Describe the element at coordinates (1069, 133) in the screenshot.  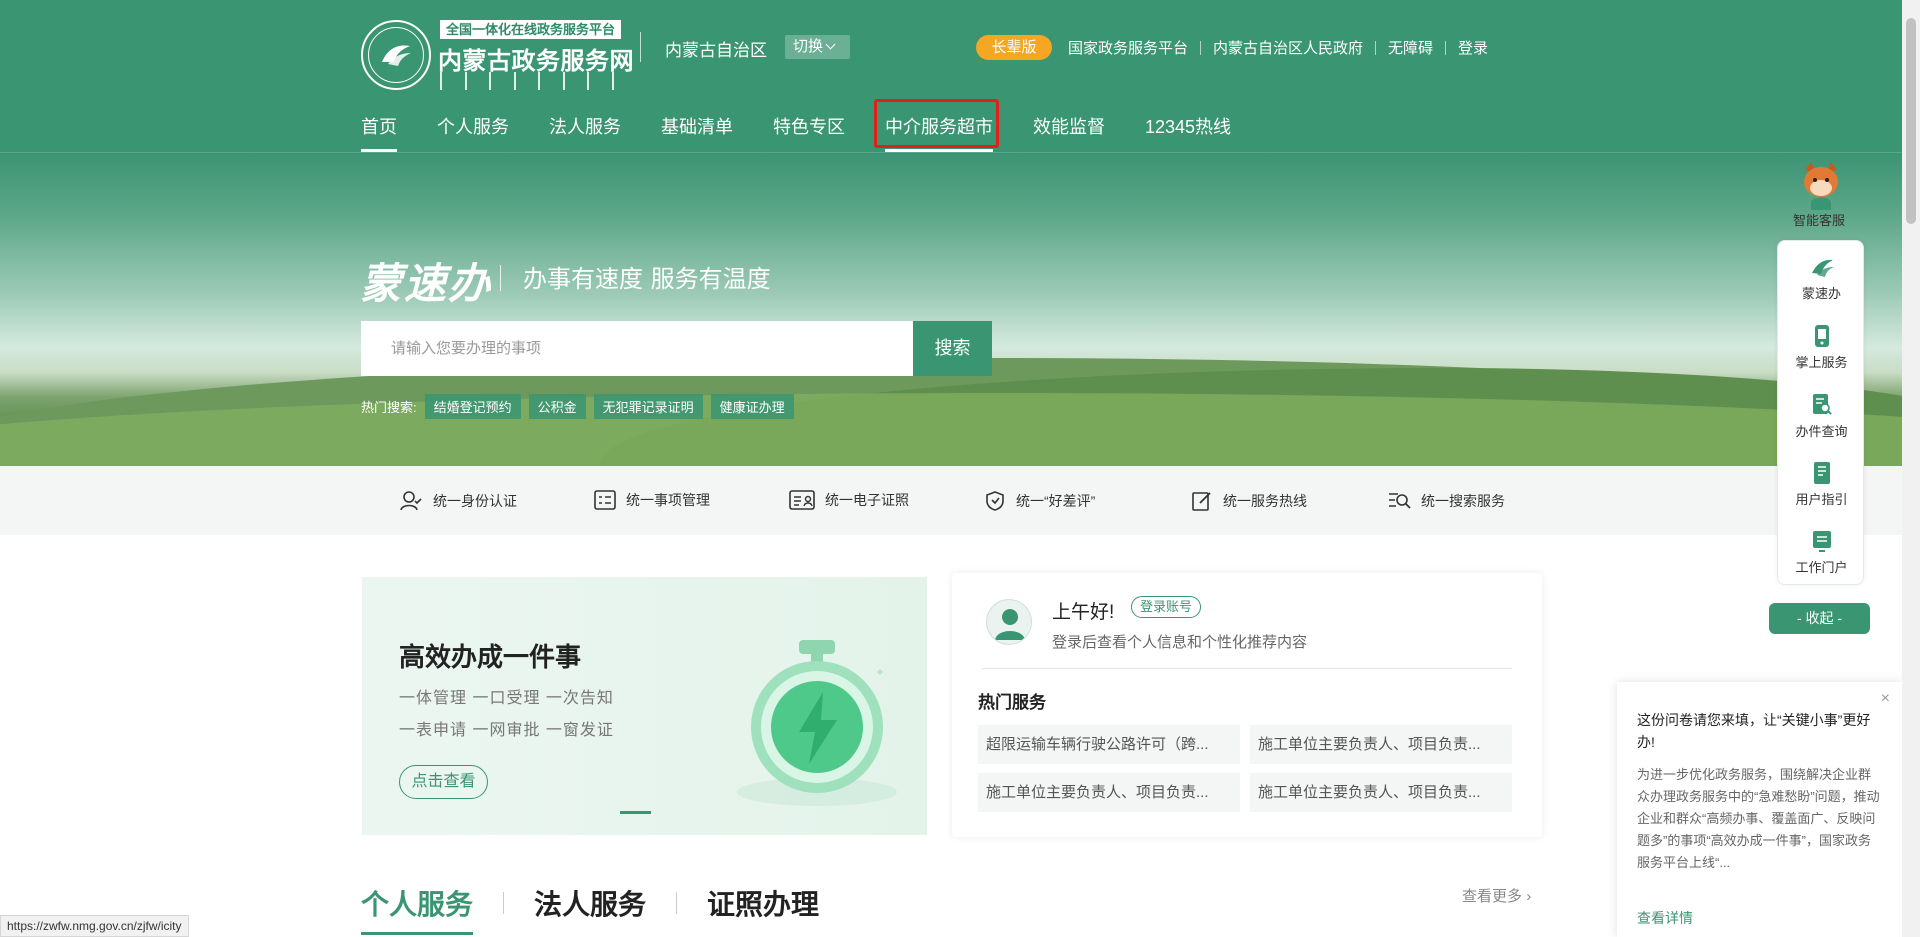
I see `nav-efficiency-supervision: 效能监督` at that location.